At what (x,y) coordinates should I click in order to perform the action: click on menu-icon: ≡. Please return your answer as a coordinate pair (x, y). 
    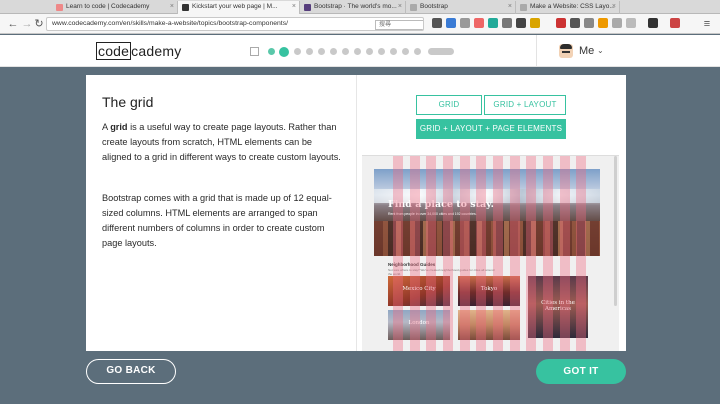
    Looking at the image, I should click on (707, 24).